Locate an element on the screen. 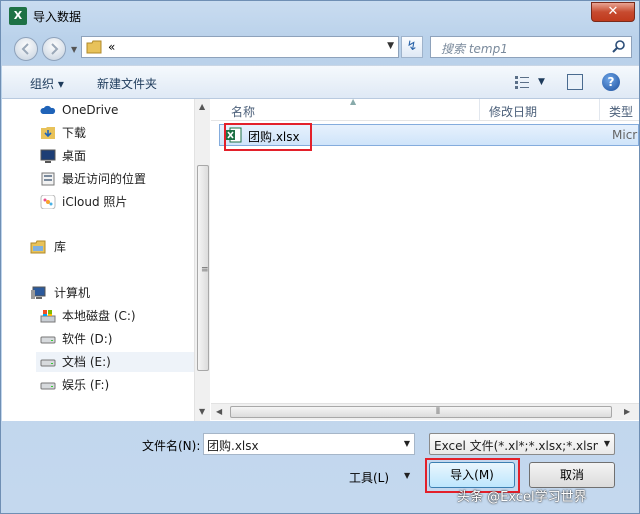  nav-label: 下载 is located at coordinates (74, 133).